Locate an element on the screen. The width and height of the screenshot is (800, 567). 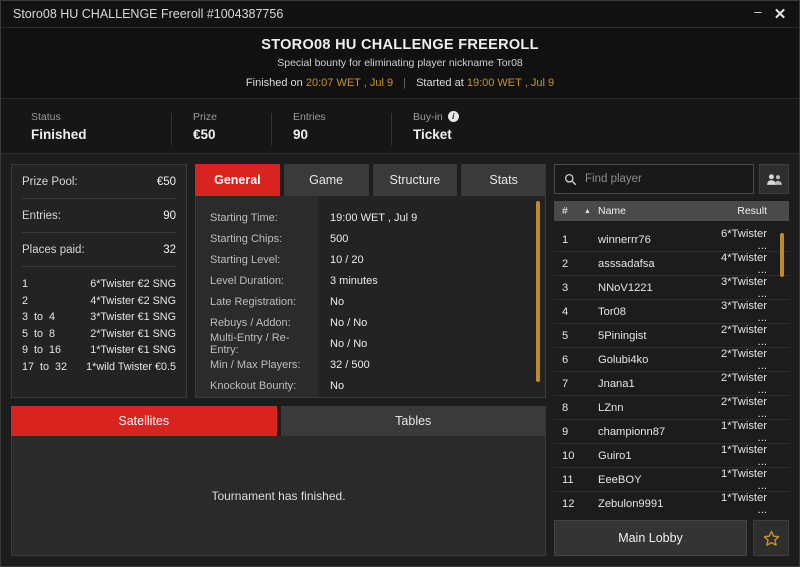
player-rank: 4 is located at coordinates (565, 311).